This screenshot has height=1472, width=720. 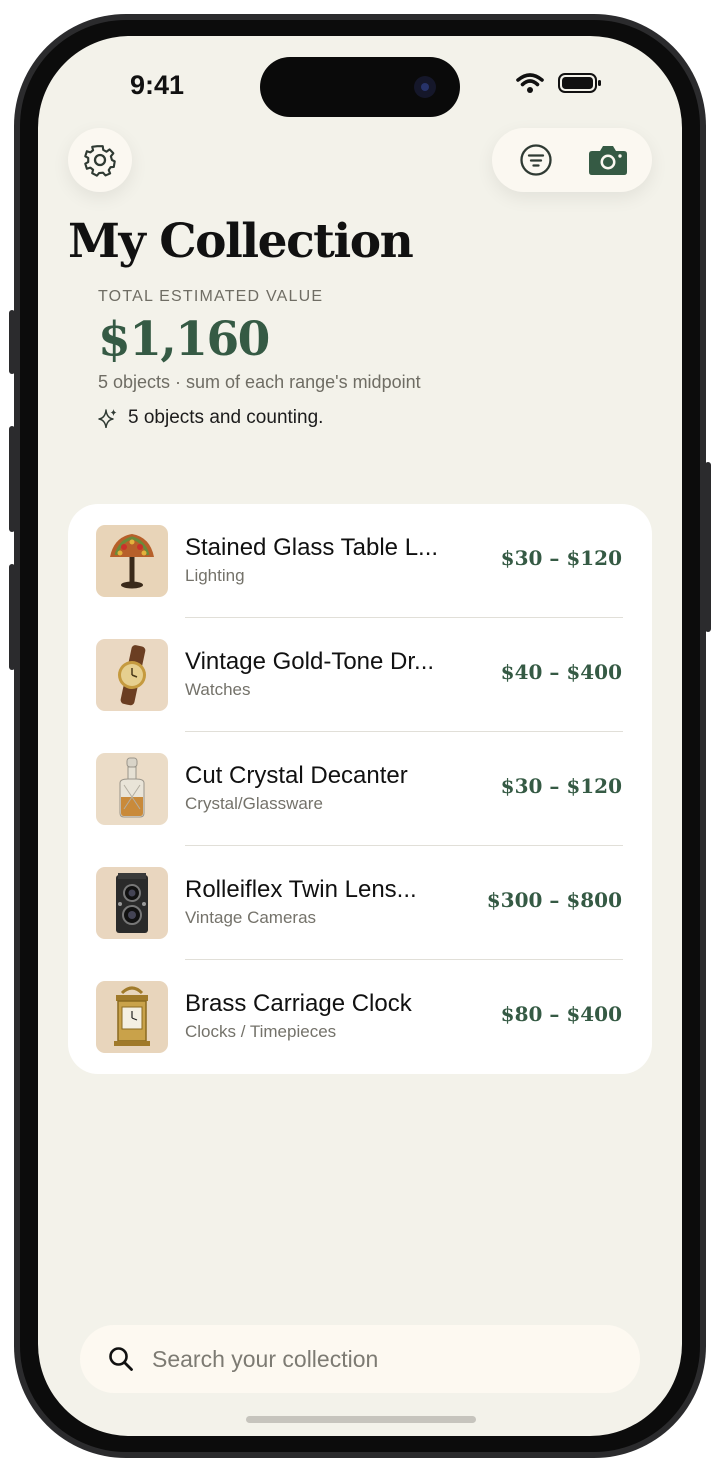 I want to click on gear-icon, so click(x=100, y=161).